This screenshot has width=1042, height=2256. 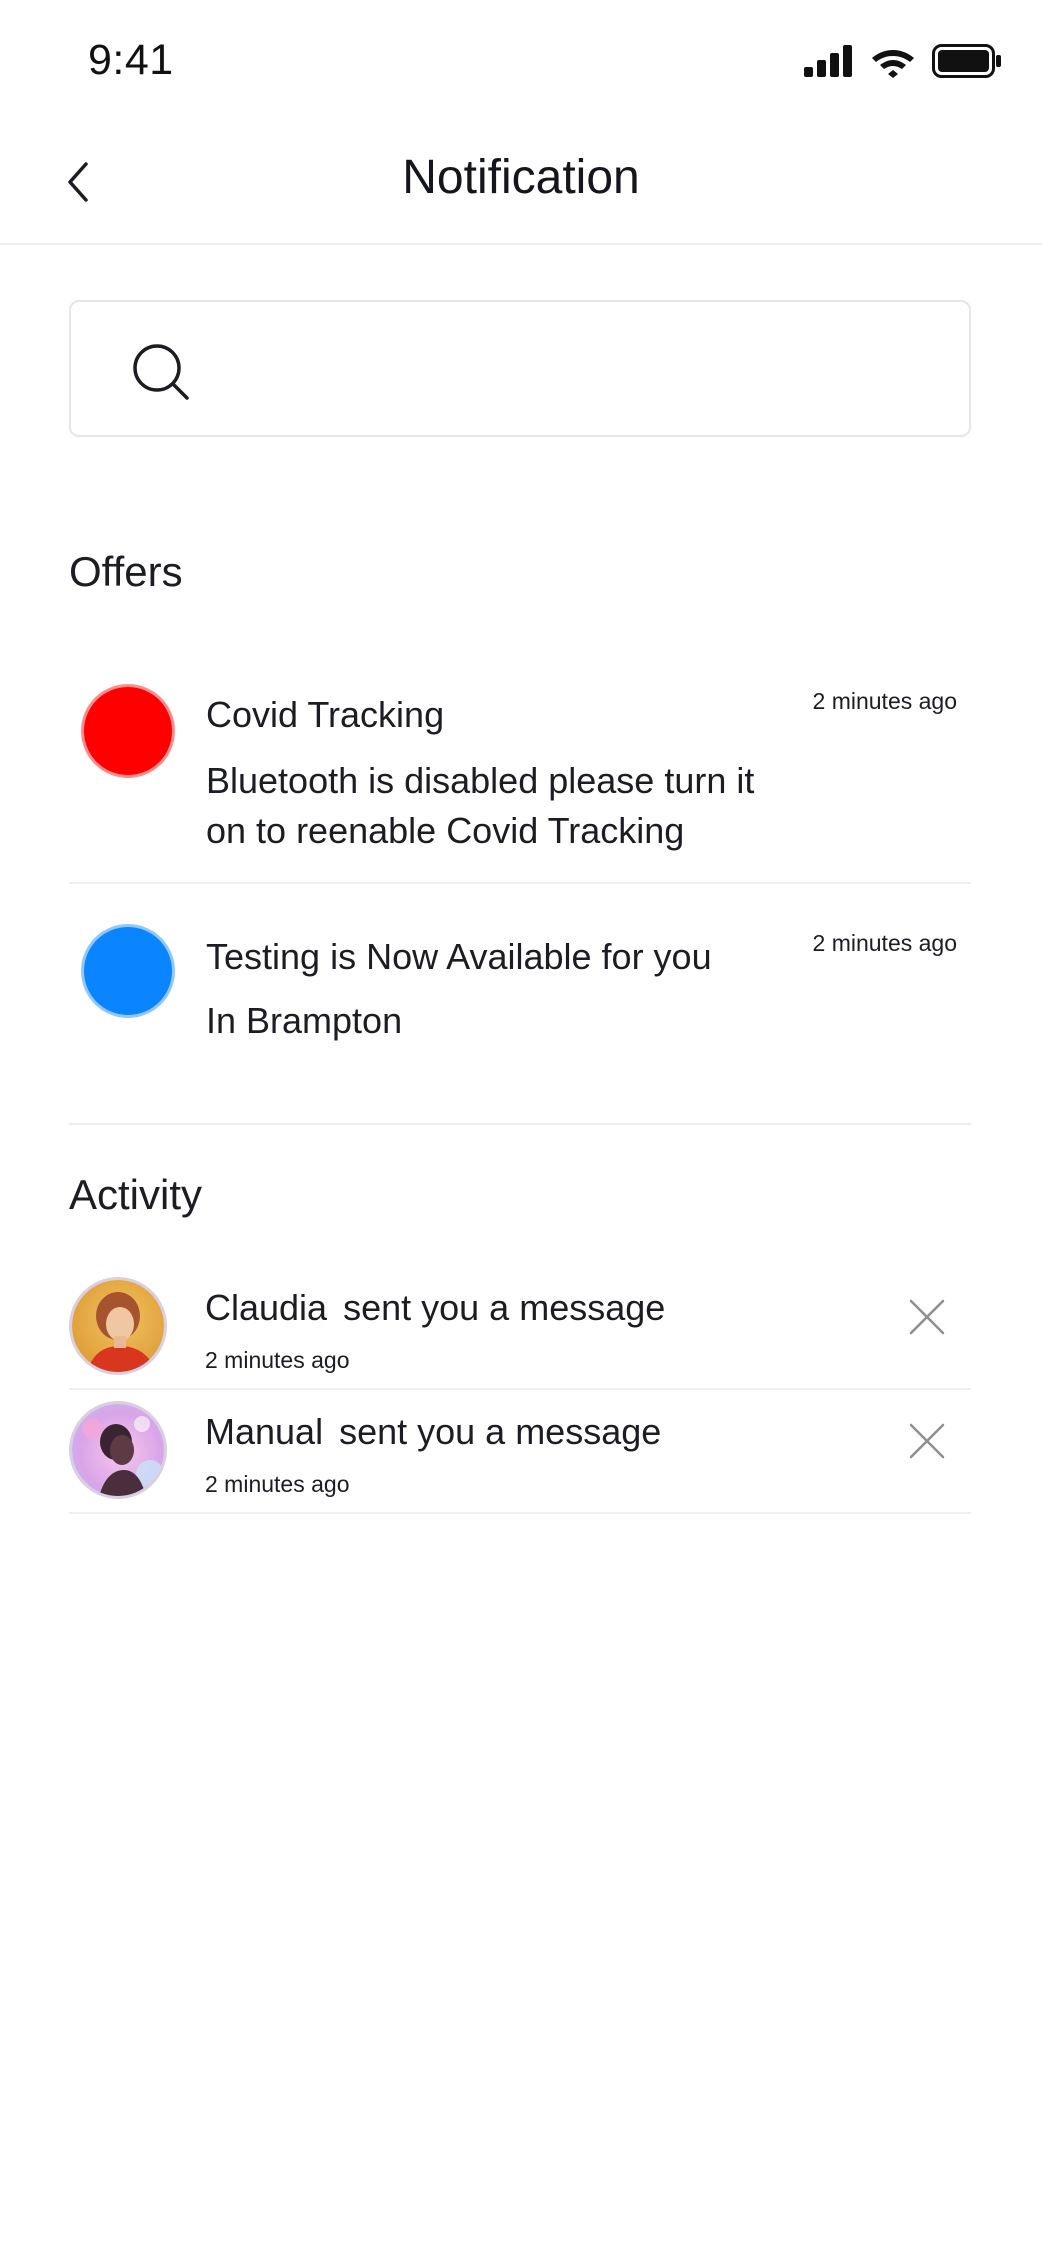 I want to click on avatar-manual-image, so click(x=118, y=1450).